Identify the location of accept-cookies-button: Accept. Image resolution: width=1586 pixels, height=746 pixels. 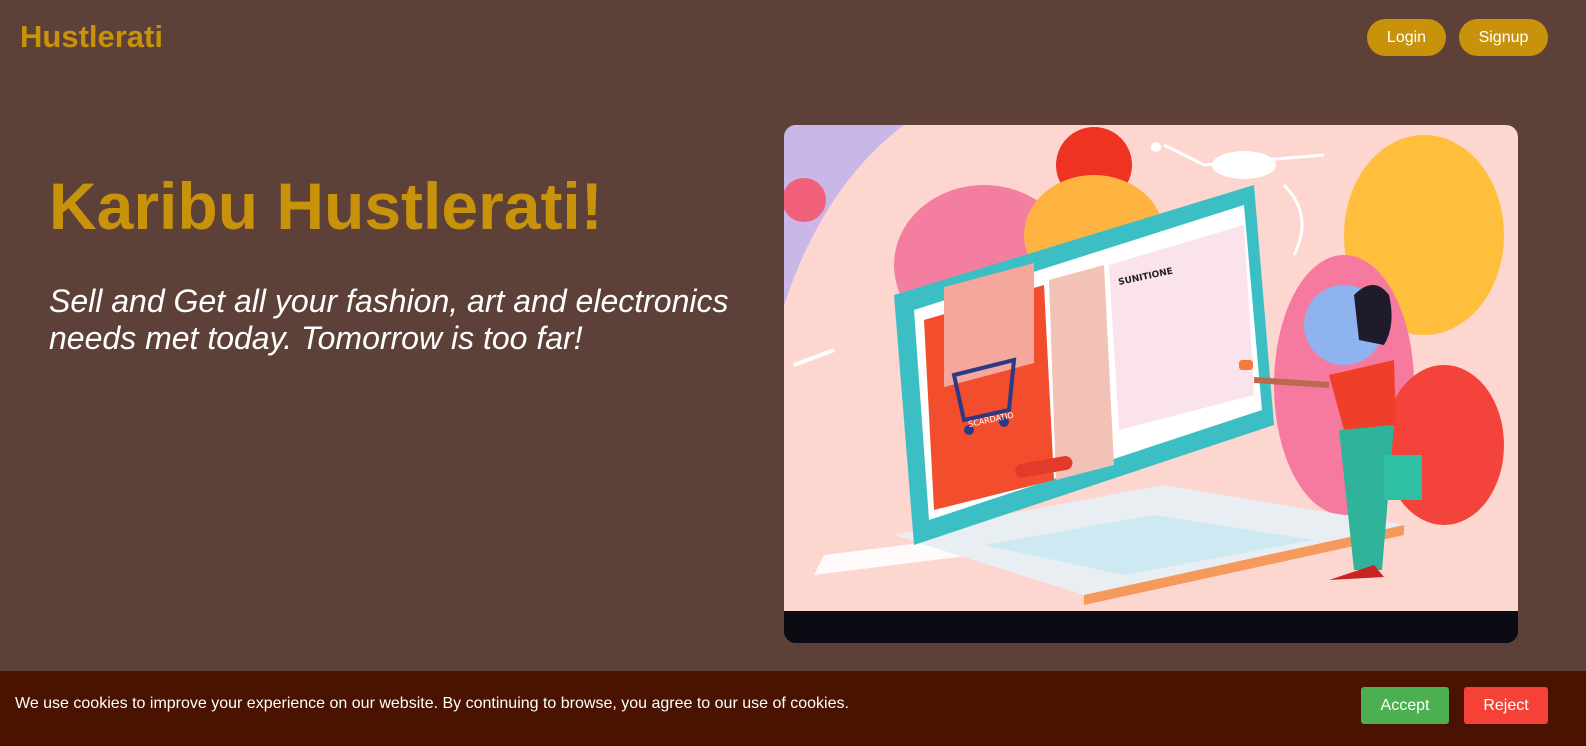
(1405, 705).